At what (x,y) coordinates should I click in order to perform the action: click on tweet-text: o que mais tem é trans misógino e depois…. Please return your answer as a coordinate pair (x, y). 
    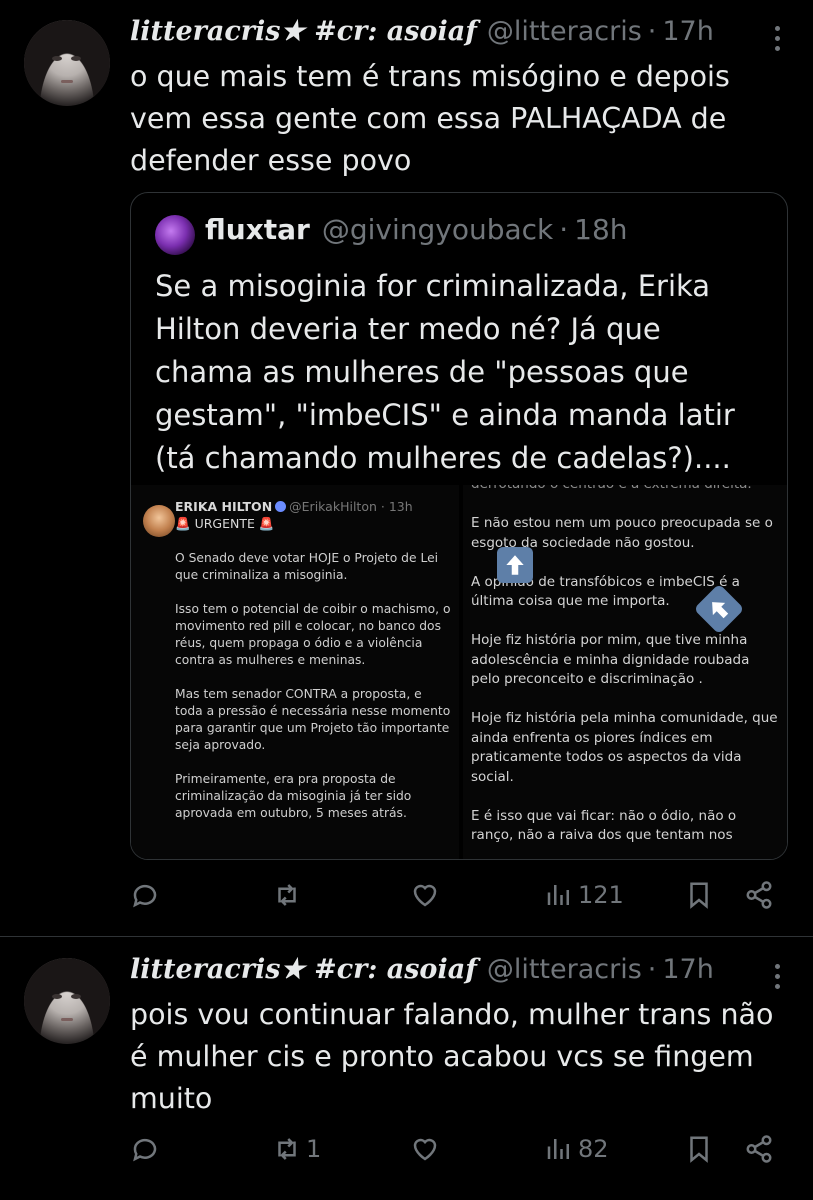
    Looking at the image, I should click on (430, 118).